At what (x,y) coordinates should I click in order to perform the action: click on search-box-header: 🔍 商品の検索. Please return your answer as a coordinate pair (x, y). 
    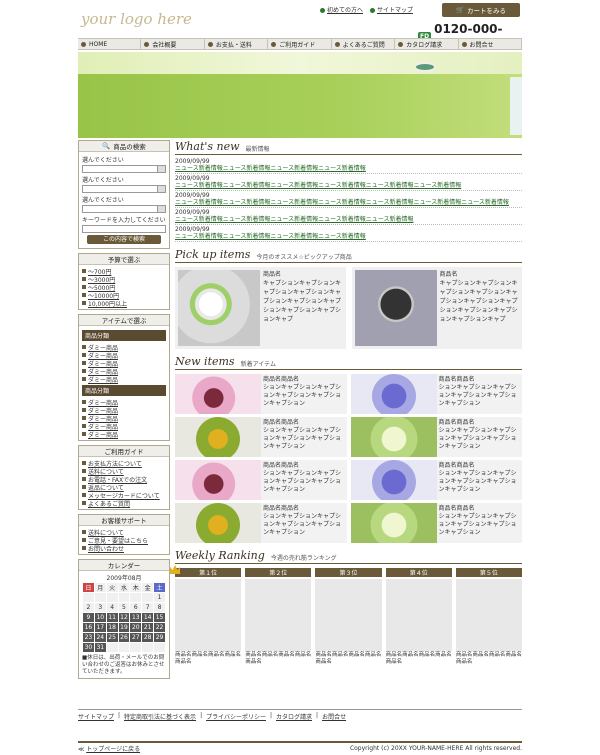
    Looking at the image, I should click on (124, 146).